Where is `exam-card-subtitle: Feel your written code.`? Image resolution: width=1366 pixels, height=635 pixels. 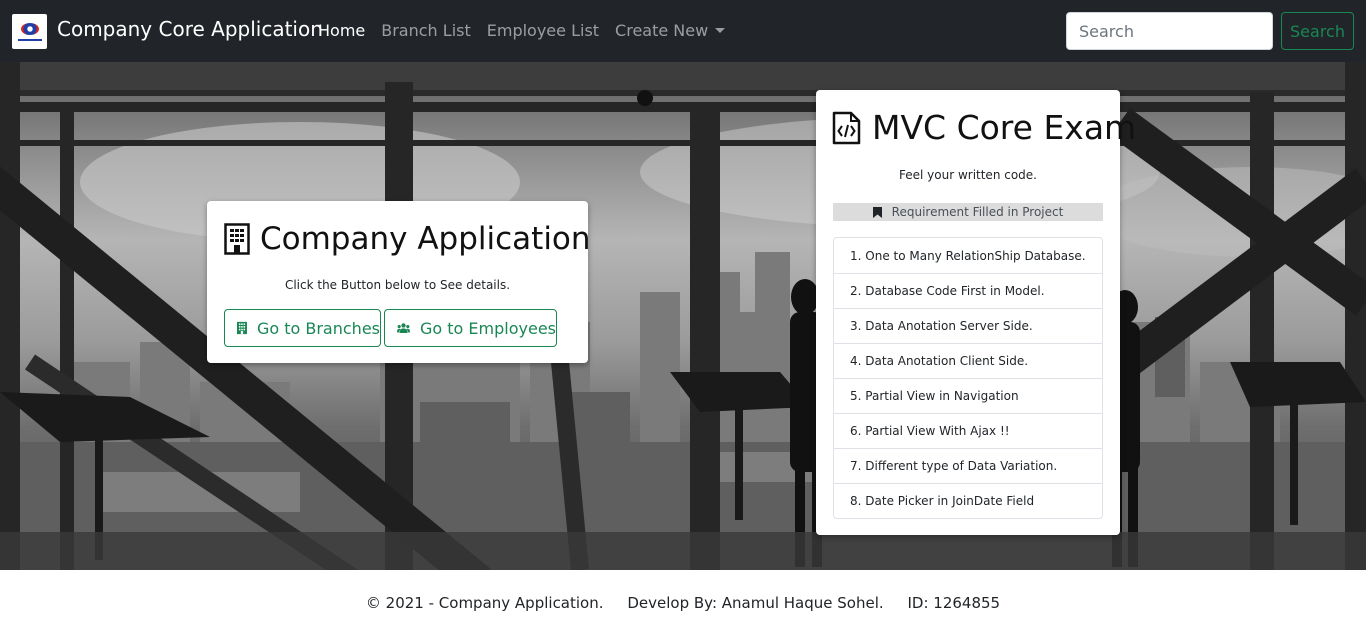
exam-card-subtitle: Feel your written code. is located at coordinates (967, 175).